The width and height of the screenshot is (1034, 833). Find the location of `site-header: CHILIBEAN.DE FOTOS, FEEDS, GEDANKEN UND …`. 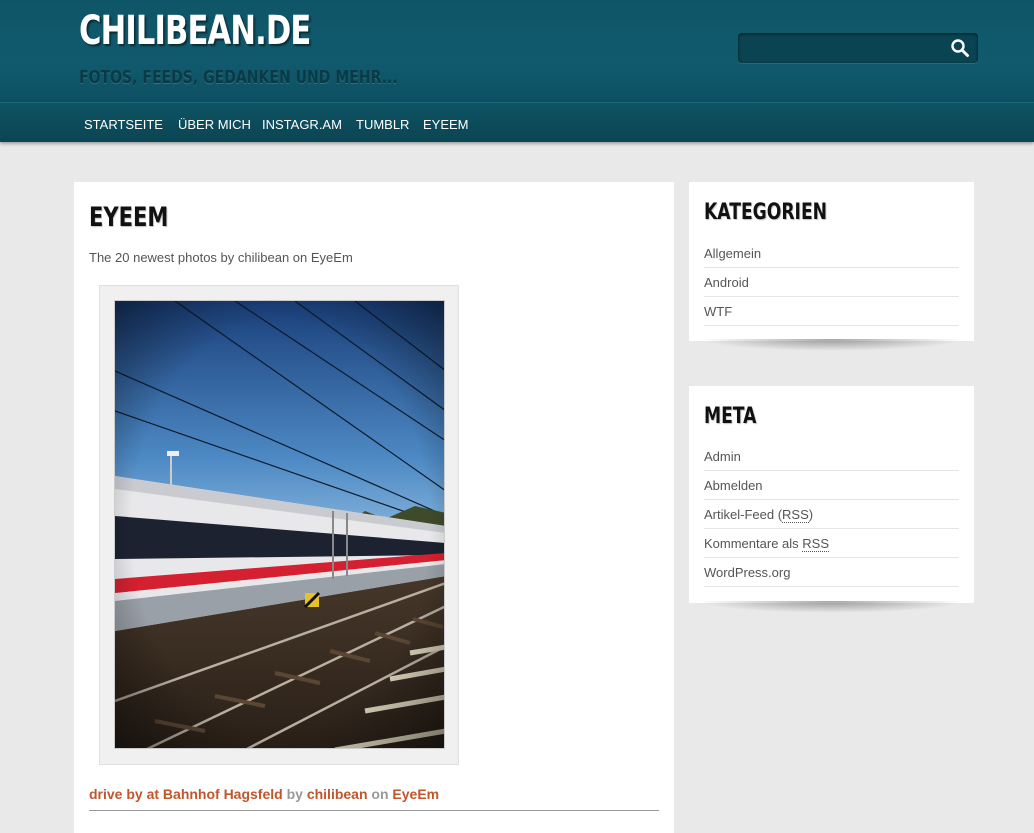

site-header: CHILIBEAN.DE FOTOS, FEEDS, GEDANKEN UND … is located at coordinates (517, 51).